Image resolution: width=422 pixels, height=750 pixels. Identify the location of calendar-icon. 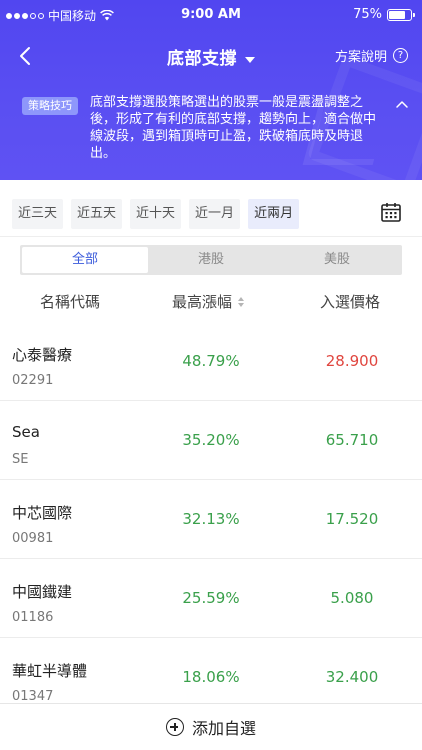
(391, 212).